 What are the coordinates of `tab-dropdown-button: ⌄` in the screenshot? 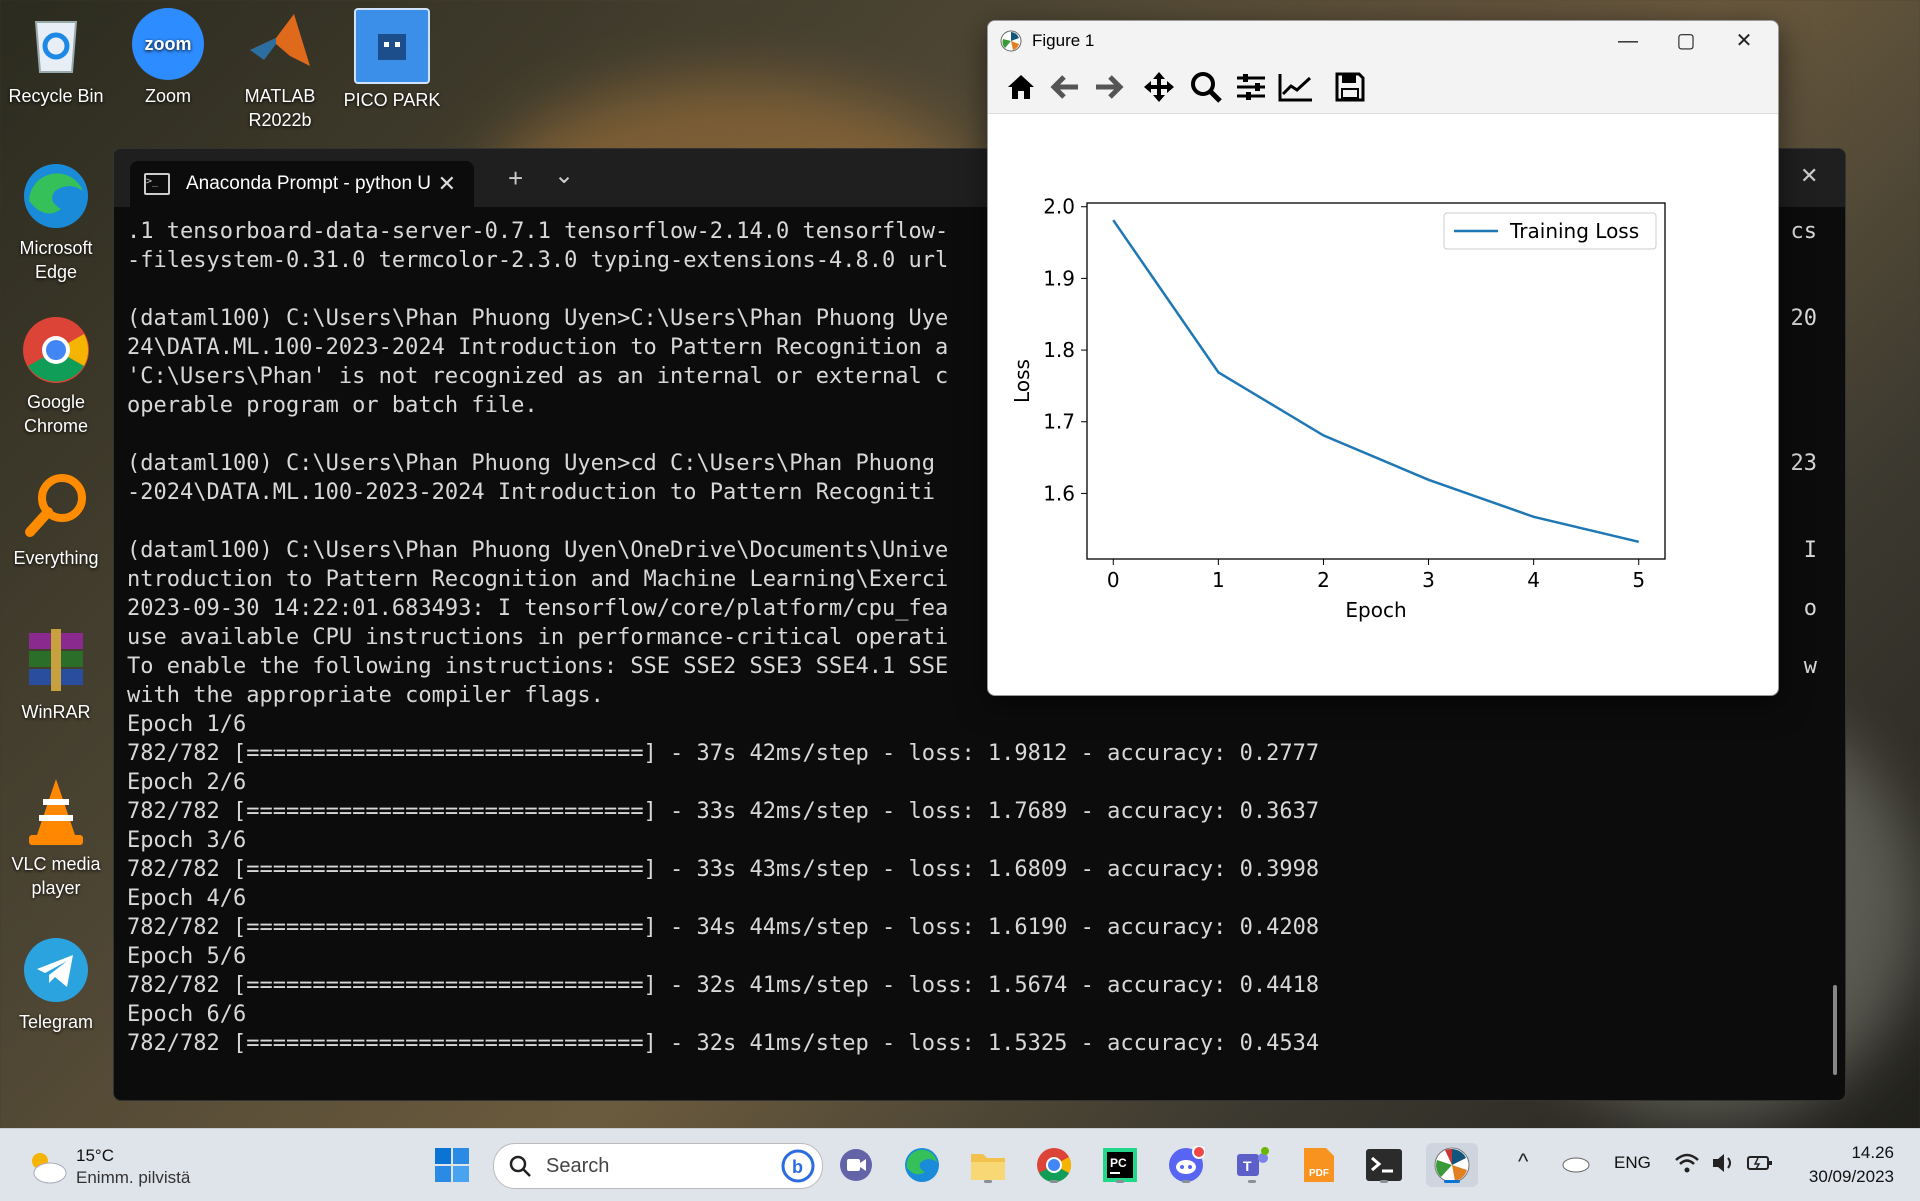 It's located at (564, 175).